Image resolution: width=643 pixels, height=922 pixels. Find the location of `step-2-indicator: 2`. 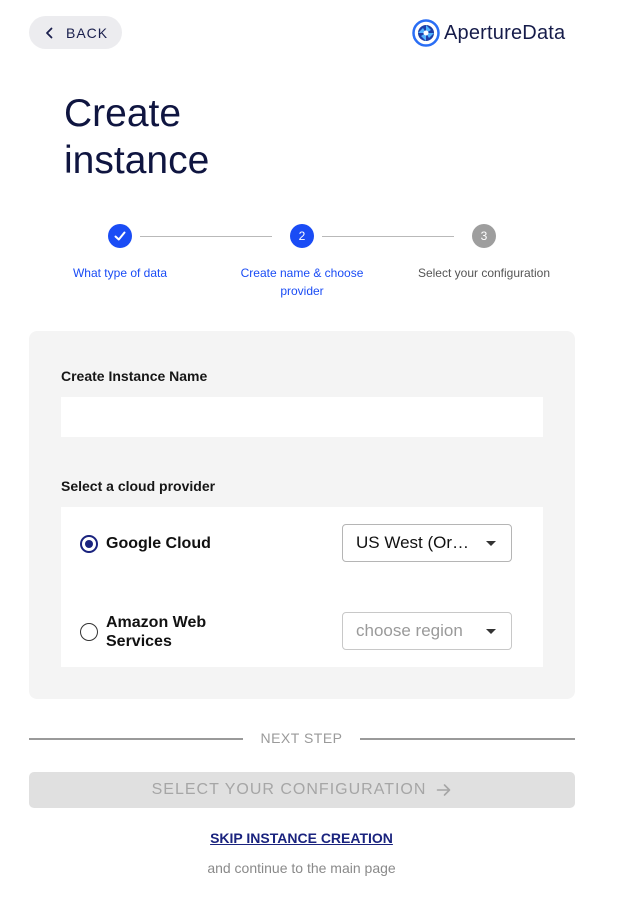

step-2-indicator: 2 is located at coordinates (302, 236).